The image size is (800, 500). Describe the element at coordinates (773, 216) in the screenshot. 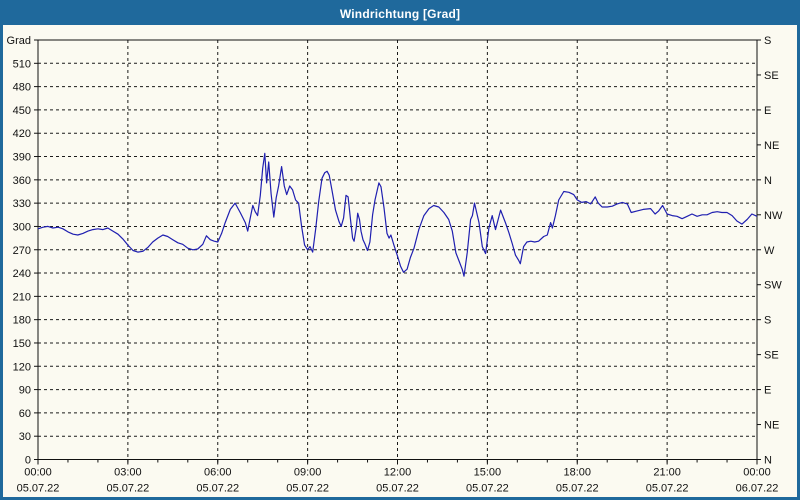

I see `y-right-tick-label: NW` at that location.